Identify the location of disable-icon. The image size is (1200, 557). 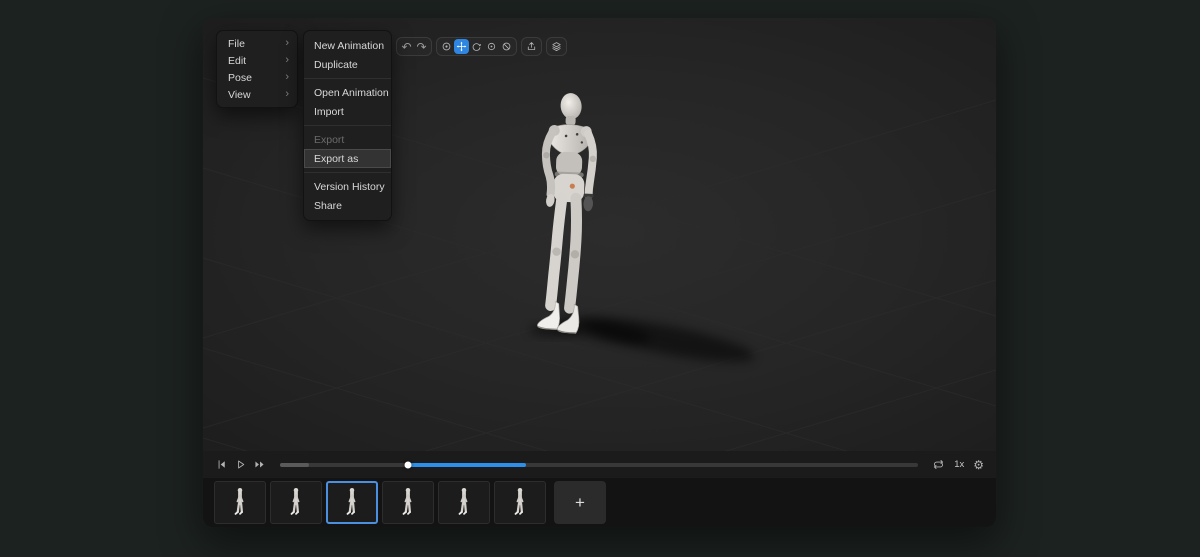
(506, 46).